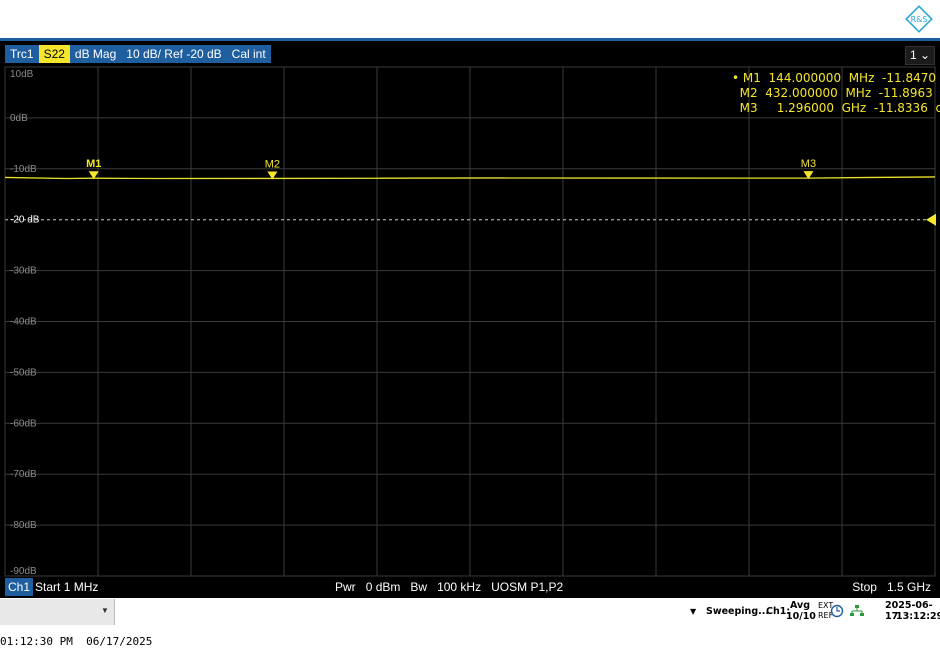 The height and width of the screenshot is (661, 940). I want to click on marker-label: M2, so click(272, 164).